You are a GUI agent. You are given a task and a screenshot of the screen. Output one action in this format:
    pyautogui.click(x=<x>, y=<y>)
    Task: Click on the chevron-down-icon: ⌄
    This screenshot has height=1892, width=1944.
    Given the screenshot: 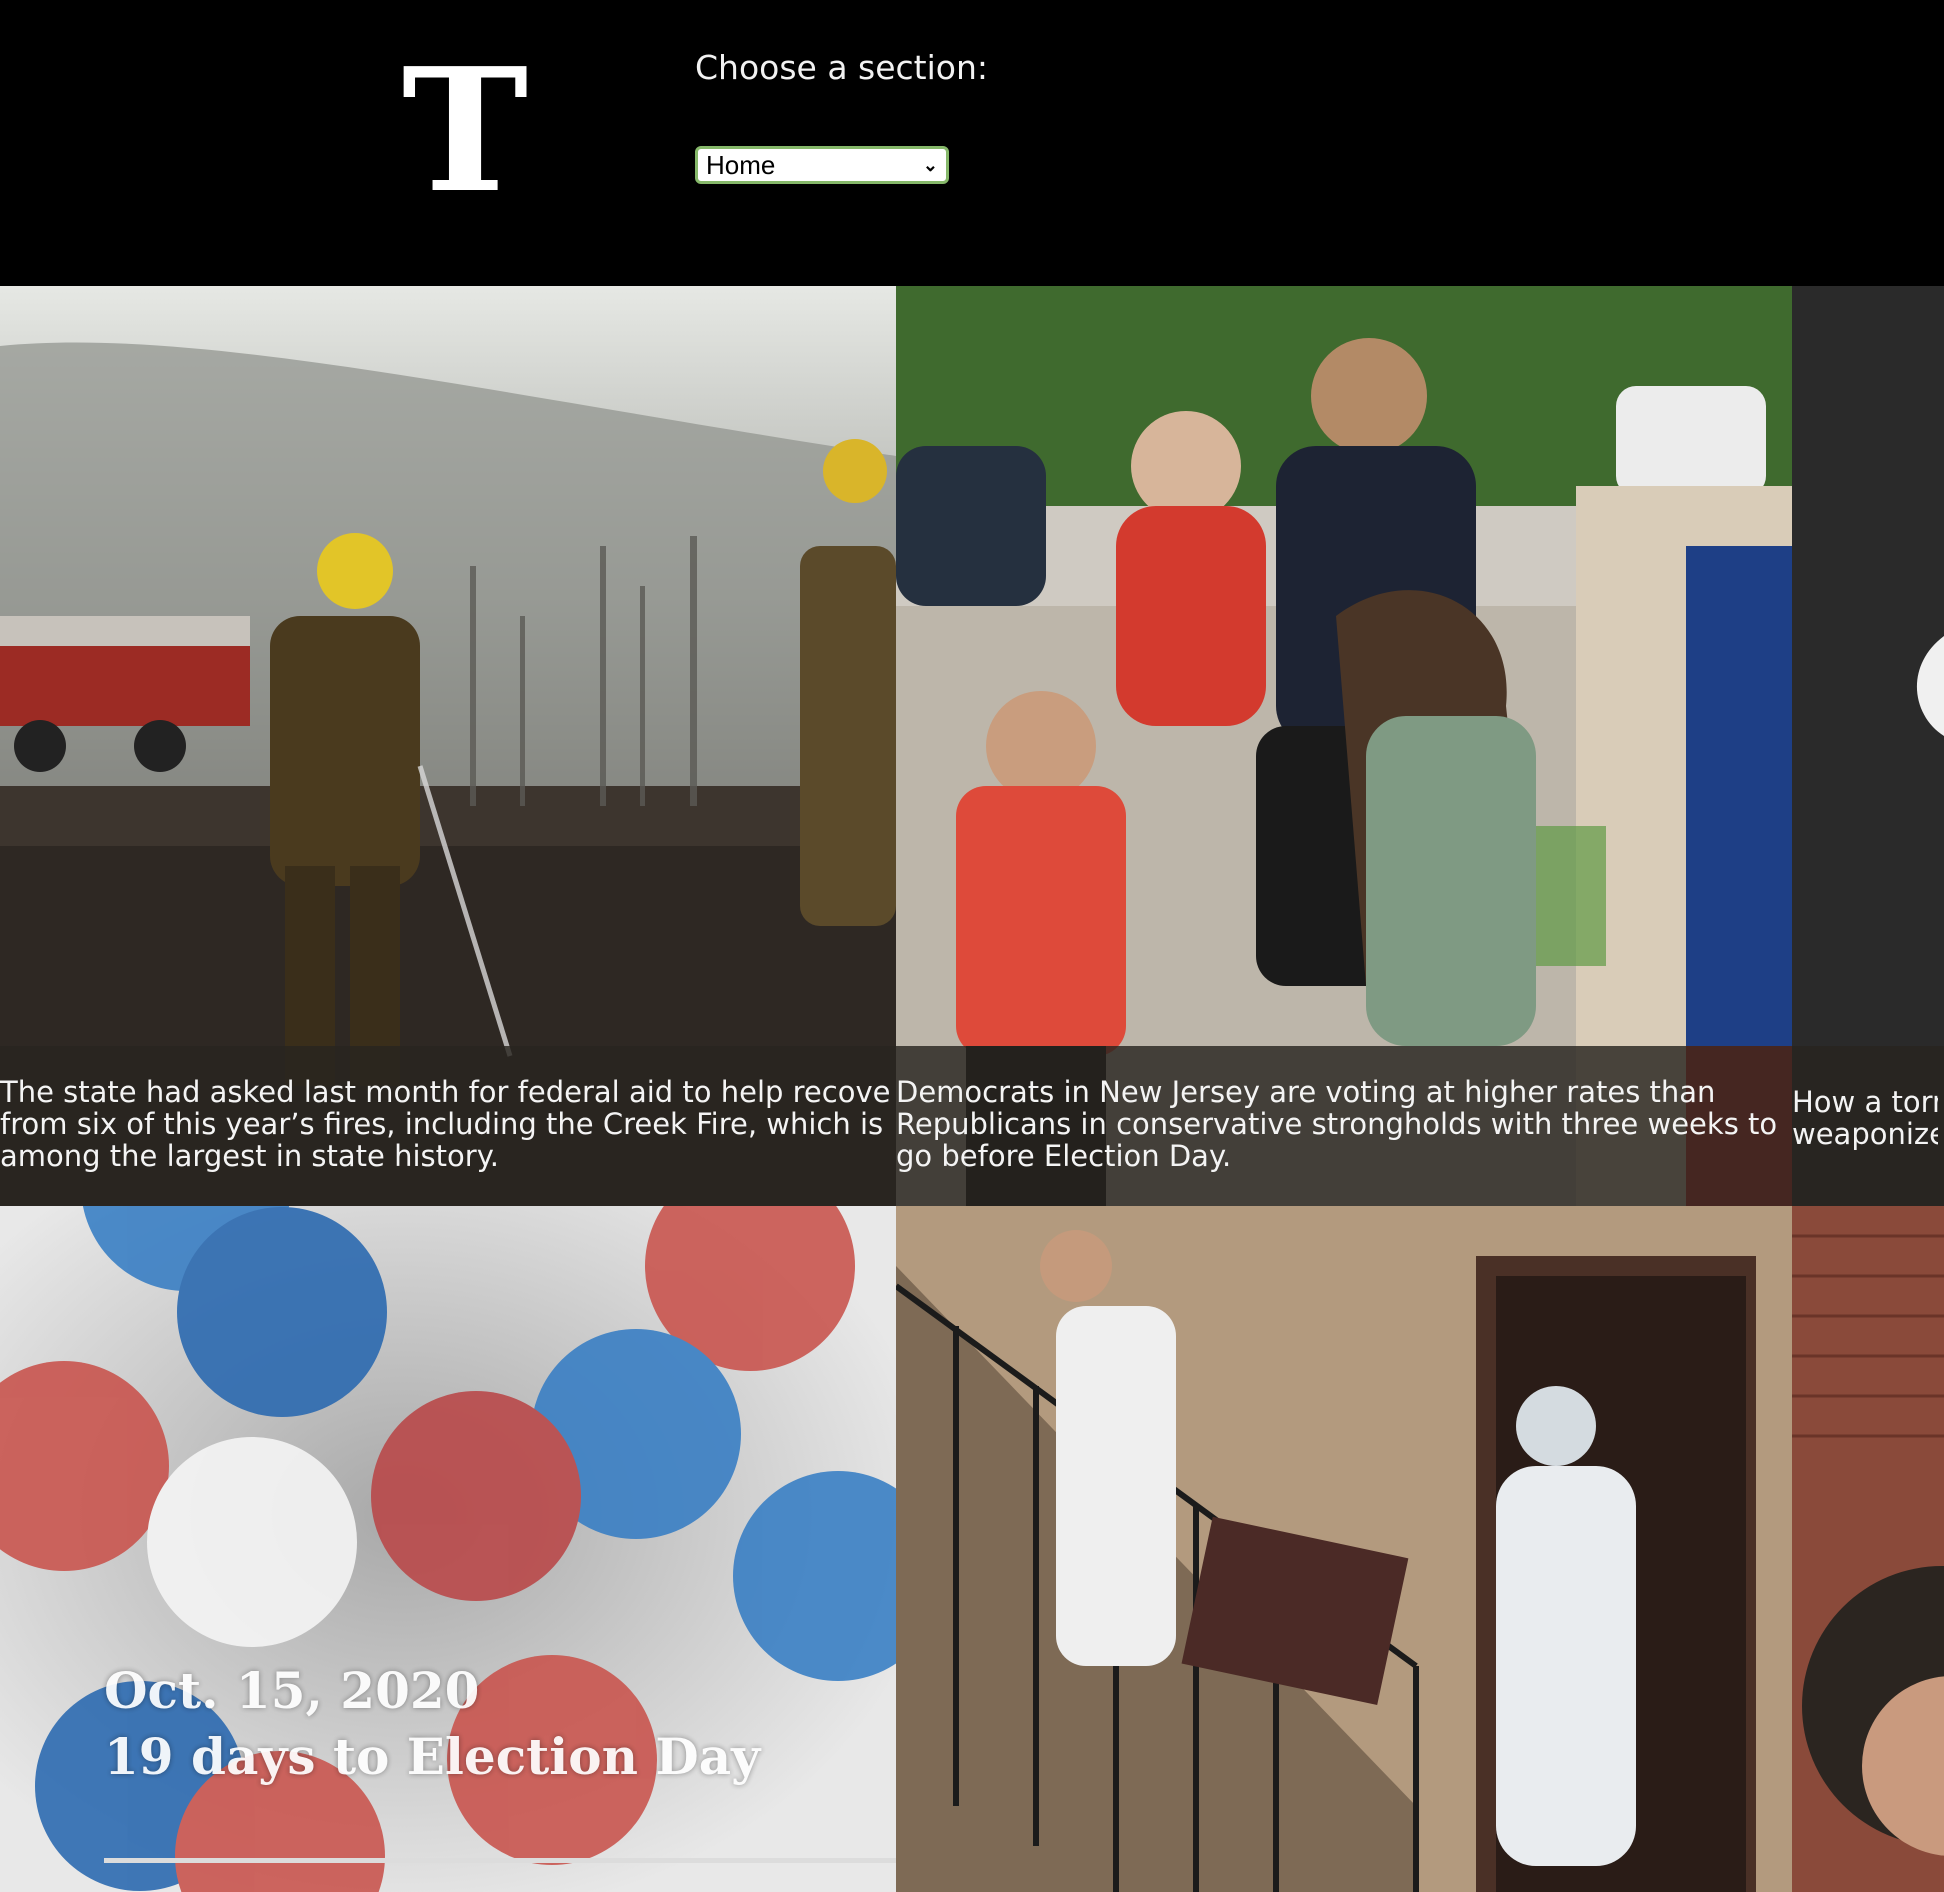 What is the action you would take?
    pyautogui.click(x=930, y=164)
    